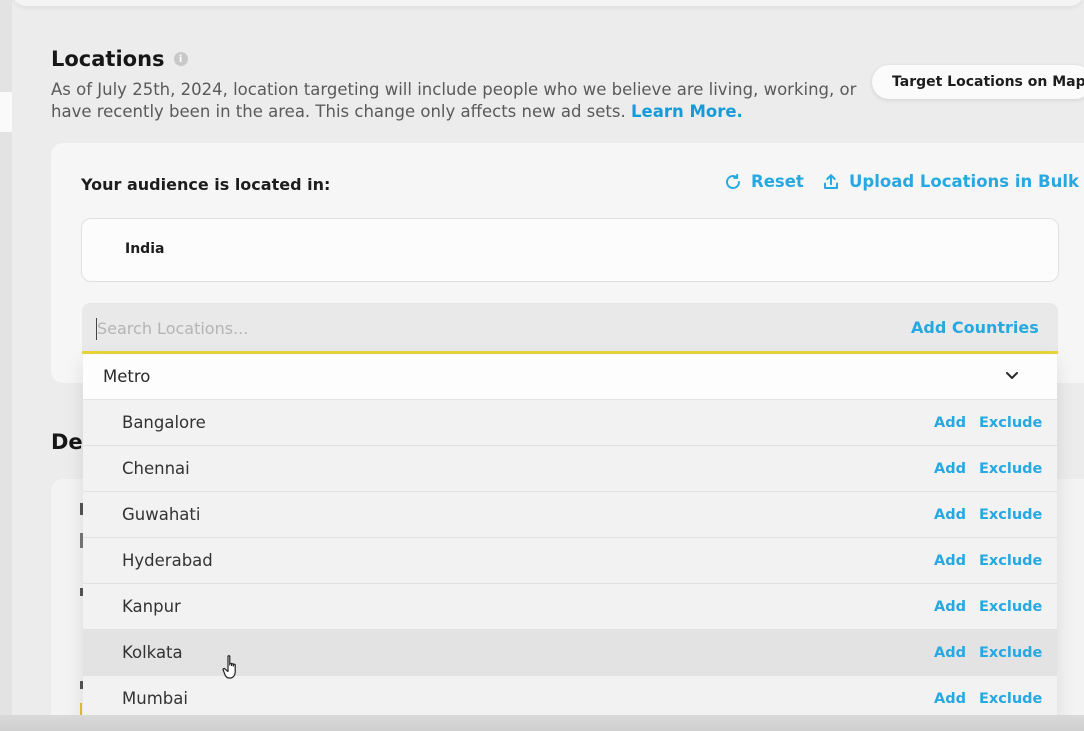 The height and width of the screenshot is (731, 1084). Describe the element at coordinates (164, 422) in the screenshot. I see `location-name: Bangalore` at that location.